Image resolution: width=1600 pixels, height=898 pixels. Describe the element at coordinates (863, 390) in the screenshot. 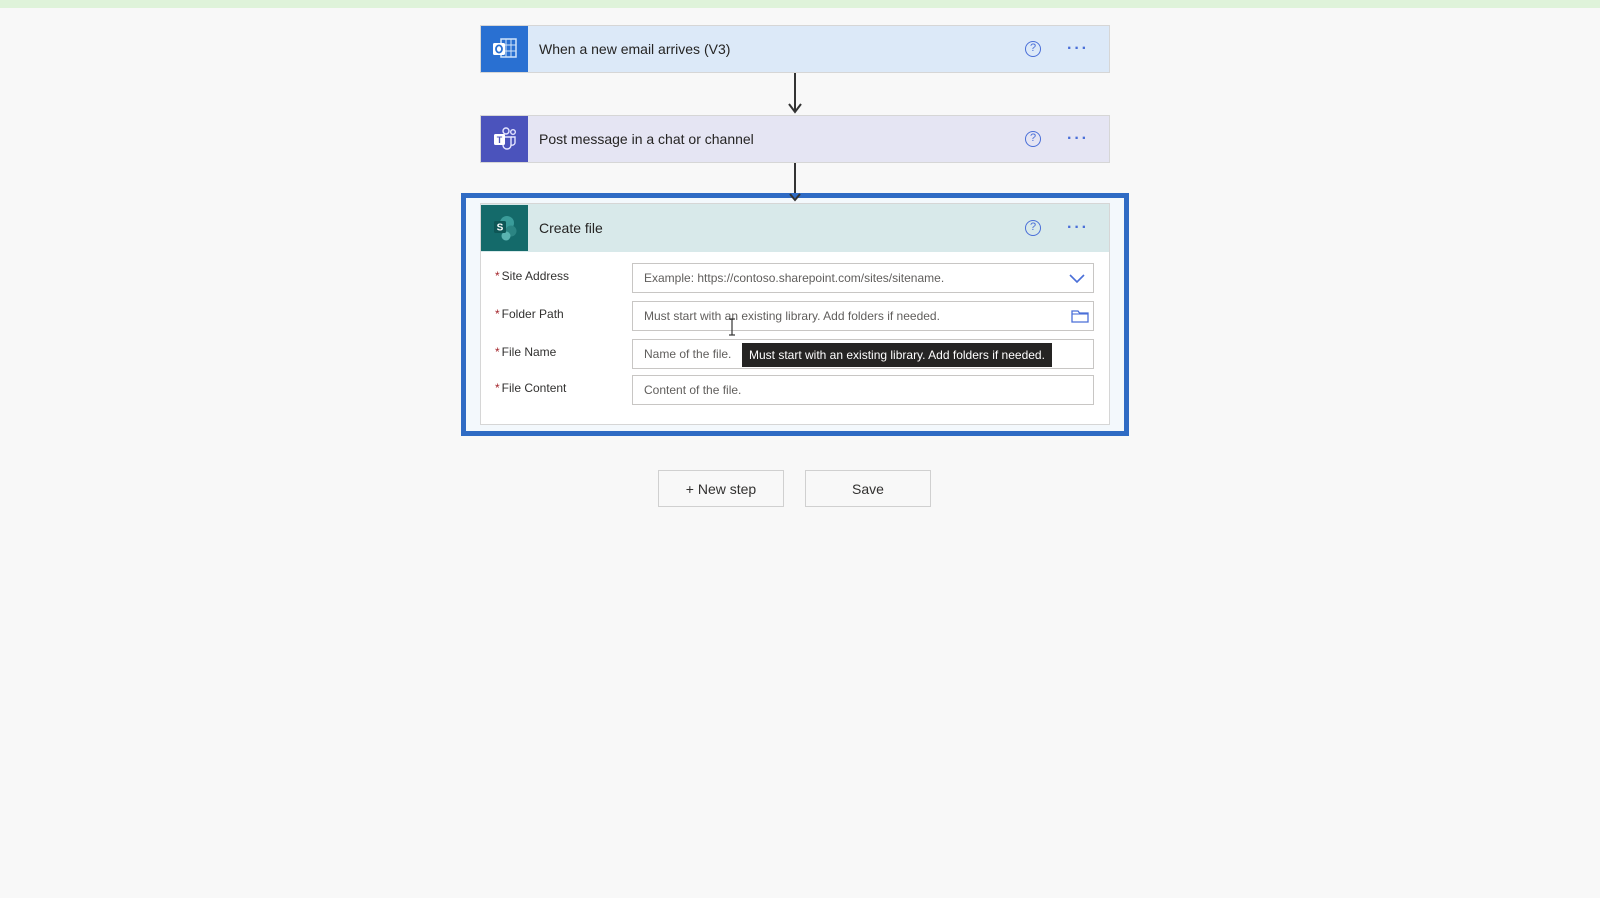

I see `file-content-input` at that location.